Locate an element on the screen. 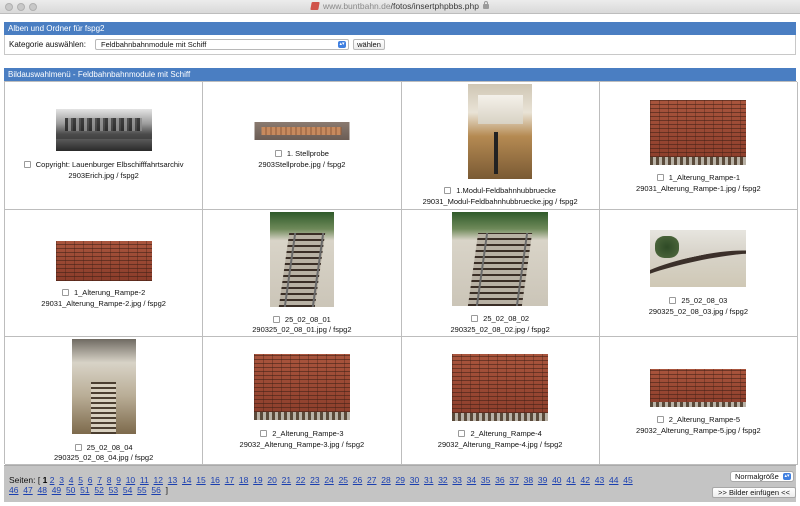 The width and height of the screenshot is (800, 506). page-link-11: 11 is located at coordinates (144, 480).